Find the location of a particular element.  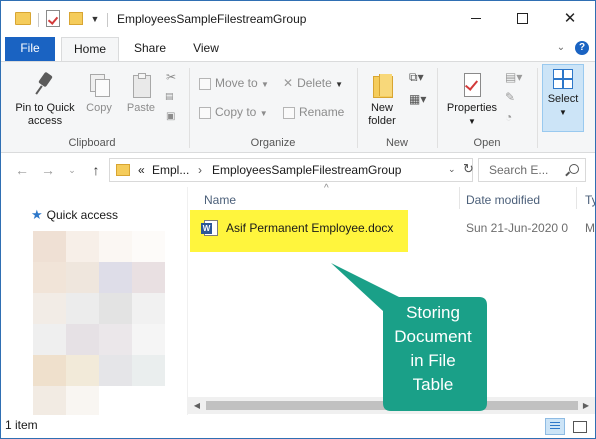

move-to-button: Move to ▼ is located at coordinates (234, 83).